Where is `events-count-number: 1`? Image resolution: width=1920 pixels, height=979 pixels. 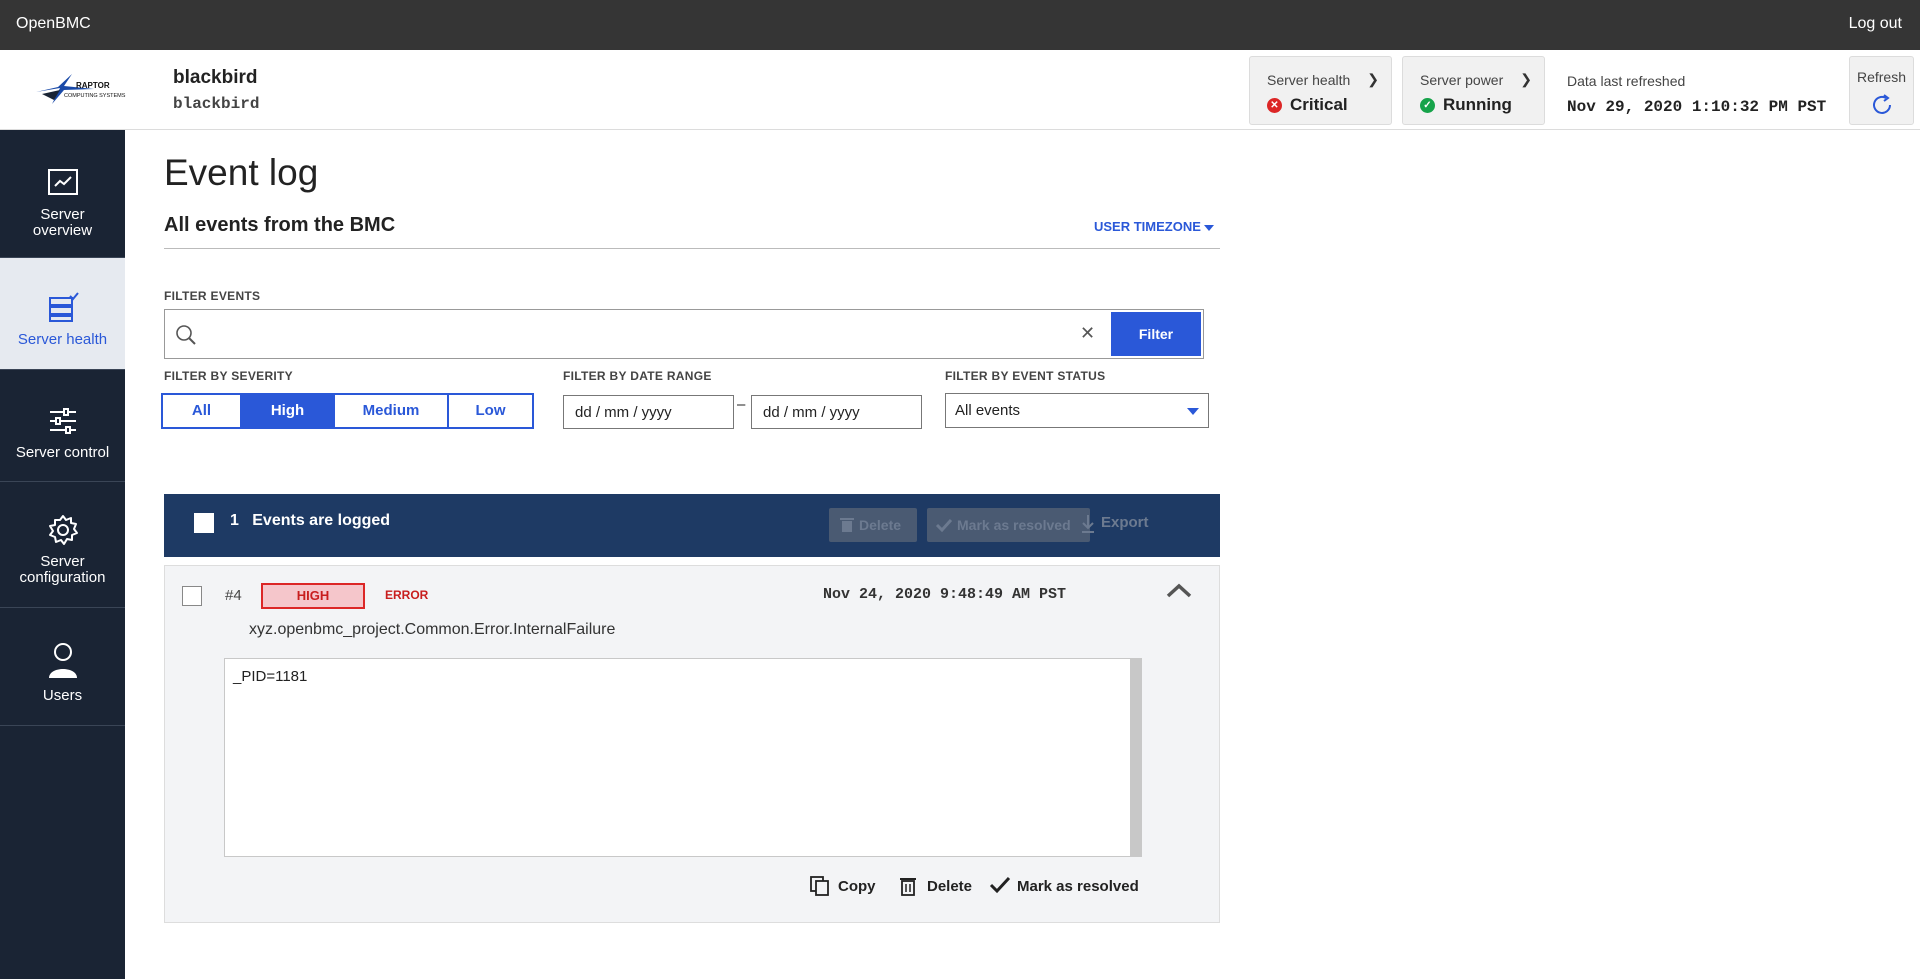 events-count-number: 1 is located at coordinates (234, 520).